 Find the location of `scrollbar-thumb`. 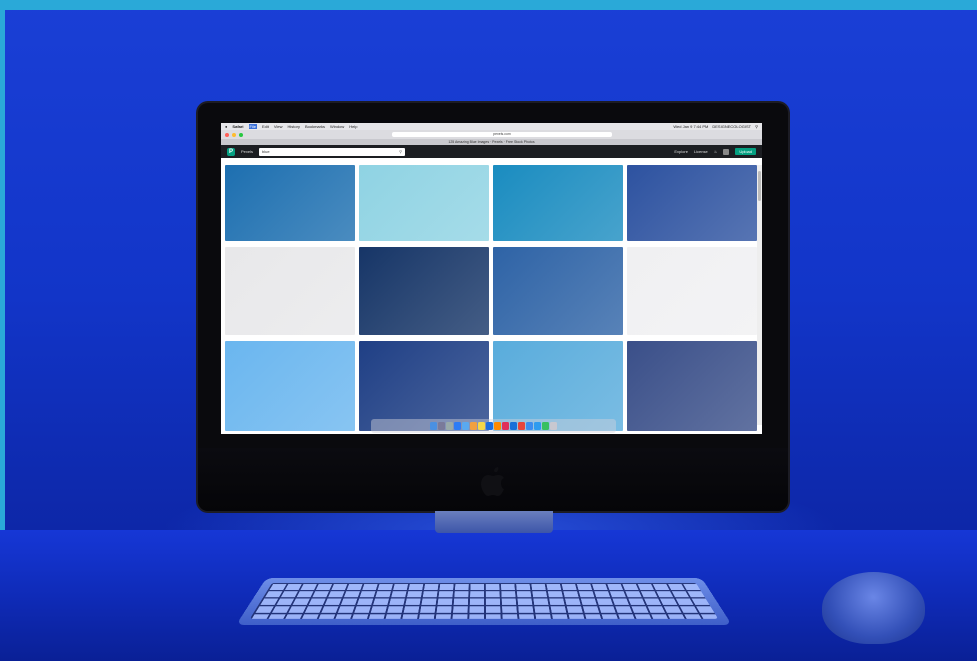

scrollbar-thumb is located at coordinates (759, 186).